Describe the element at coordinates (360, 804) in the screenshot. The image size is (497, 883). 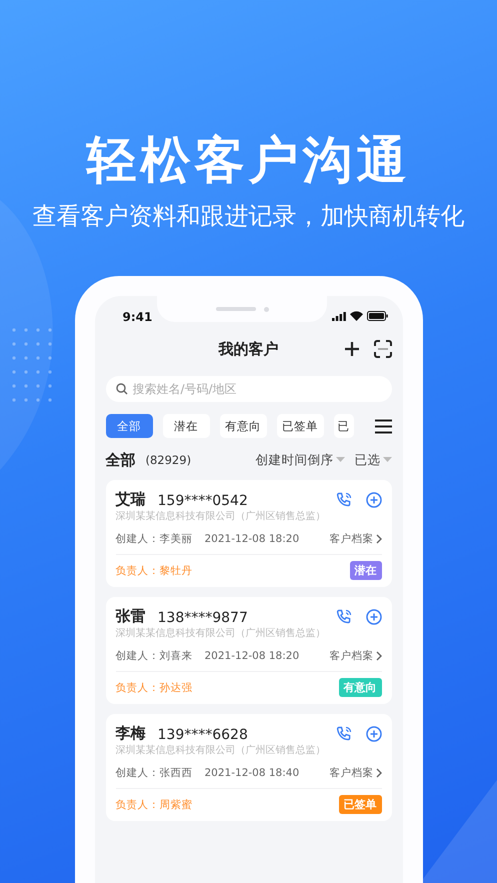
I see `status-tag: 已签单` at that location.